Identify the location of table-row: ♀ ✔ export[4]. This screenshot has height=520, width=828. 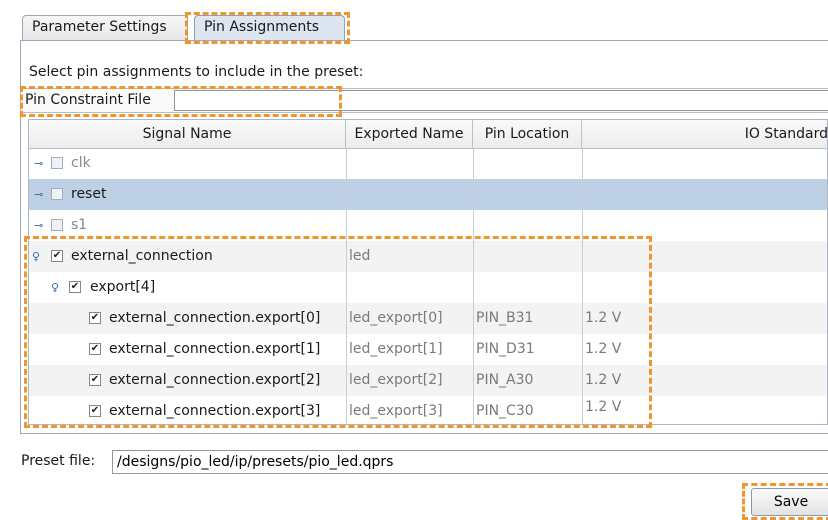
(428, 287).